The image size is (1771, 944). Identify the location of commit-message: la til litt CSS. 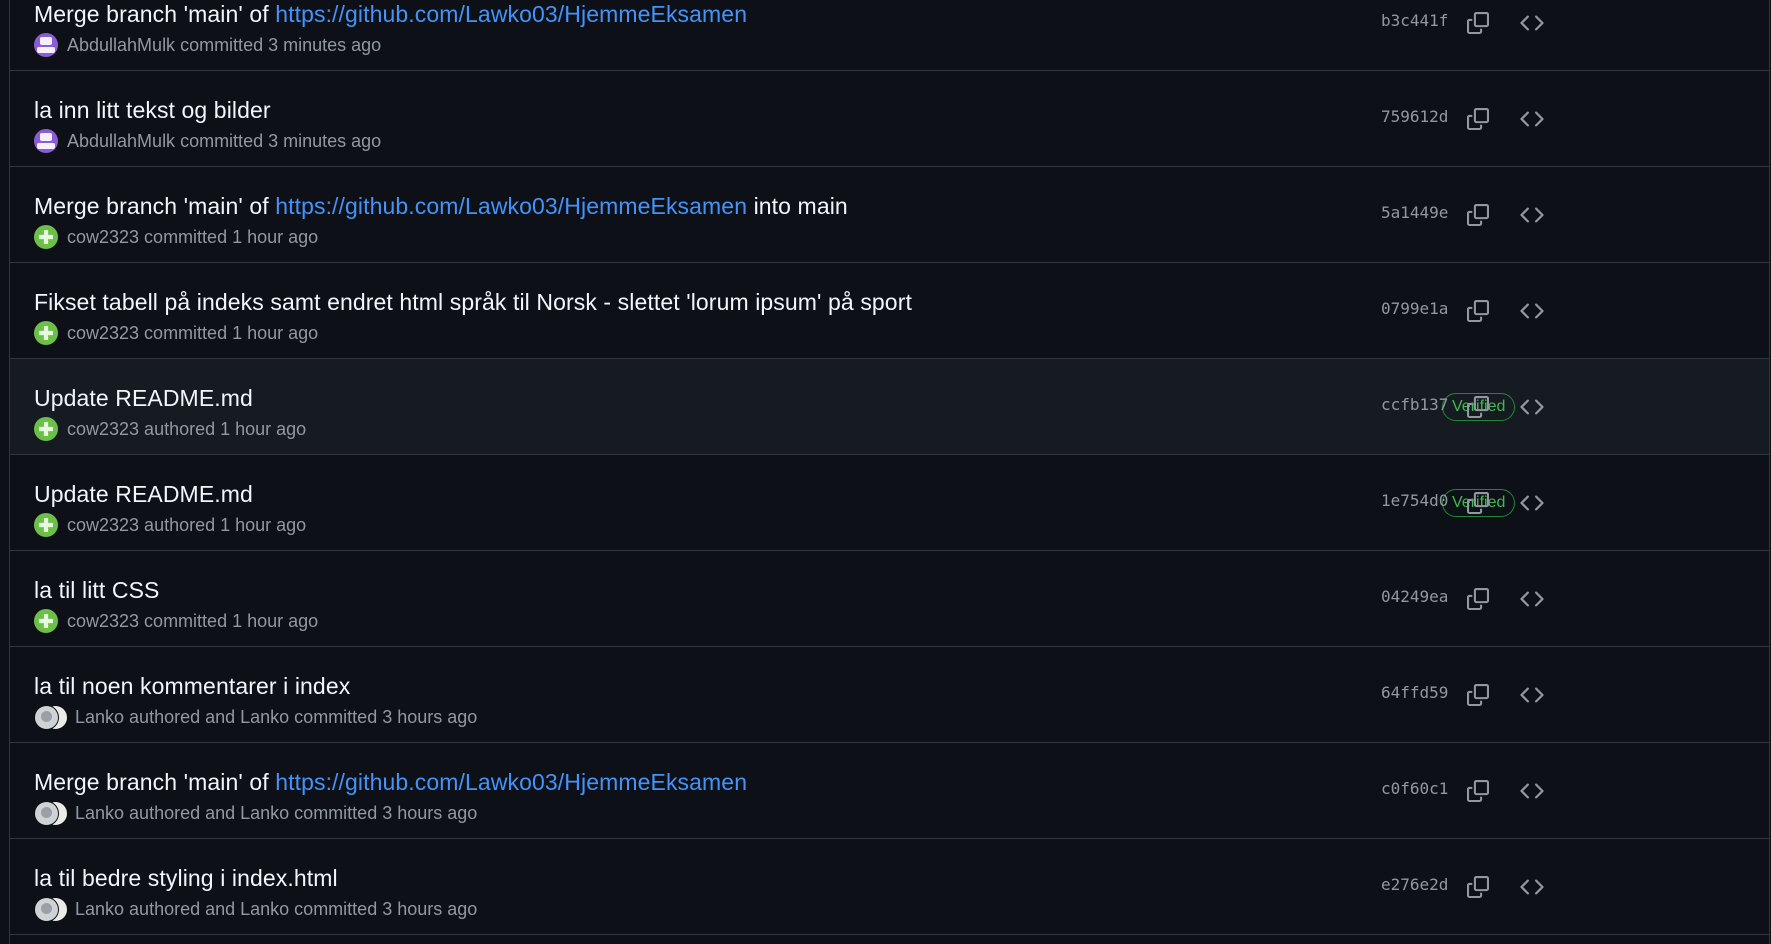
(96, 590).